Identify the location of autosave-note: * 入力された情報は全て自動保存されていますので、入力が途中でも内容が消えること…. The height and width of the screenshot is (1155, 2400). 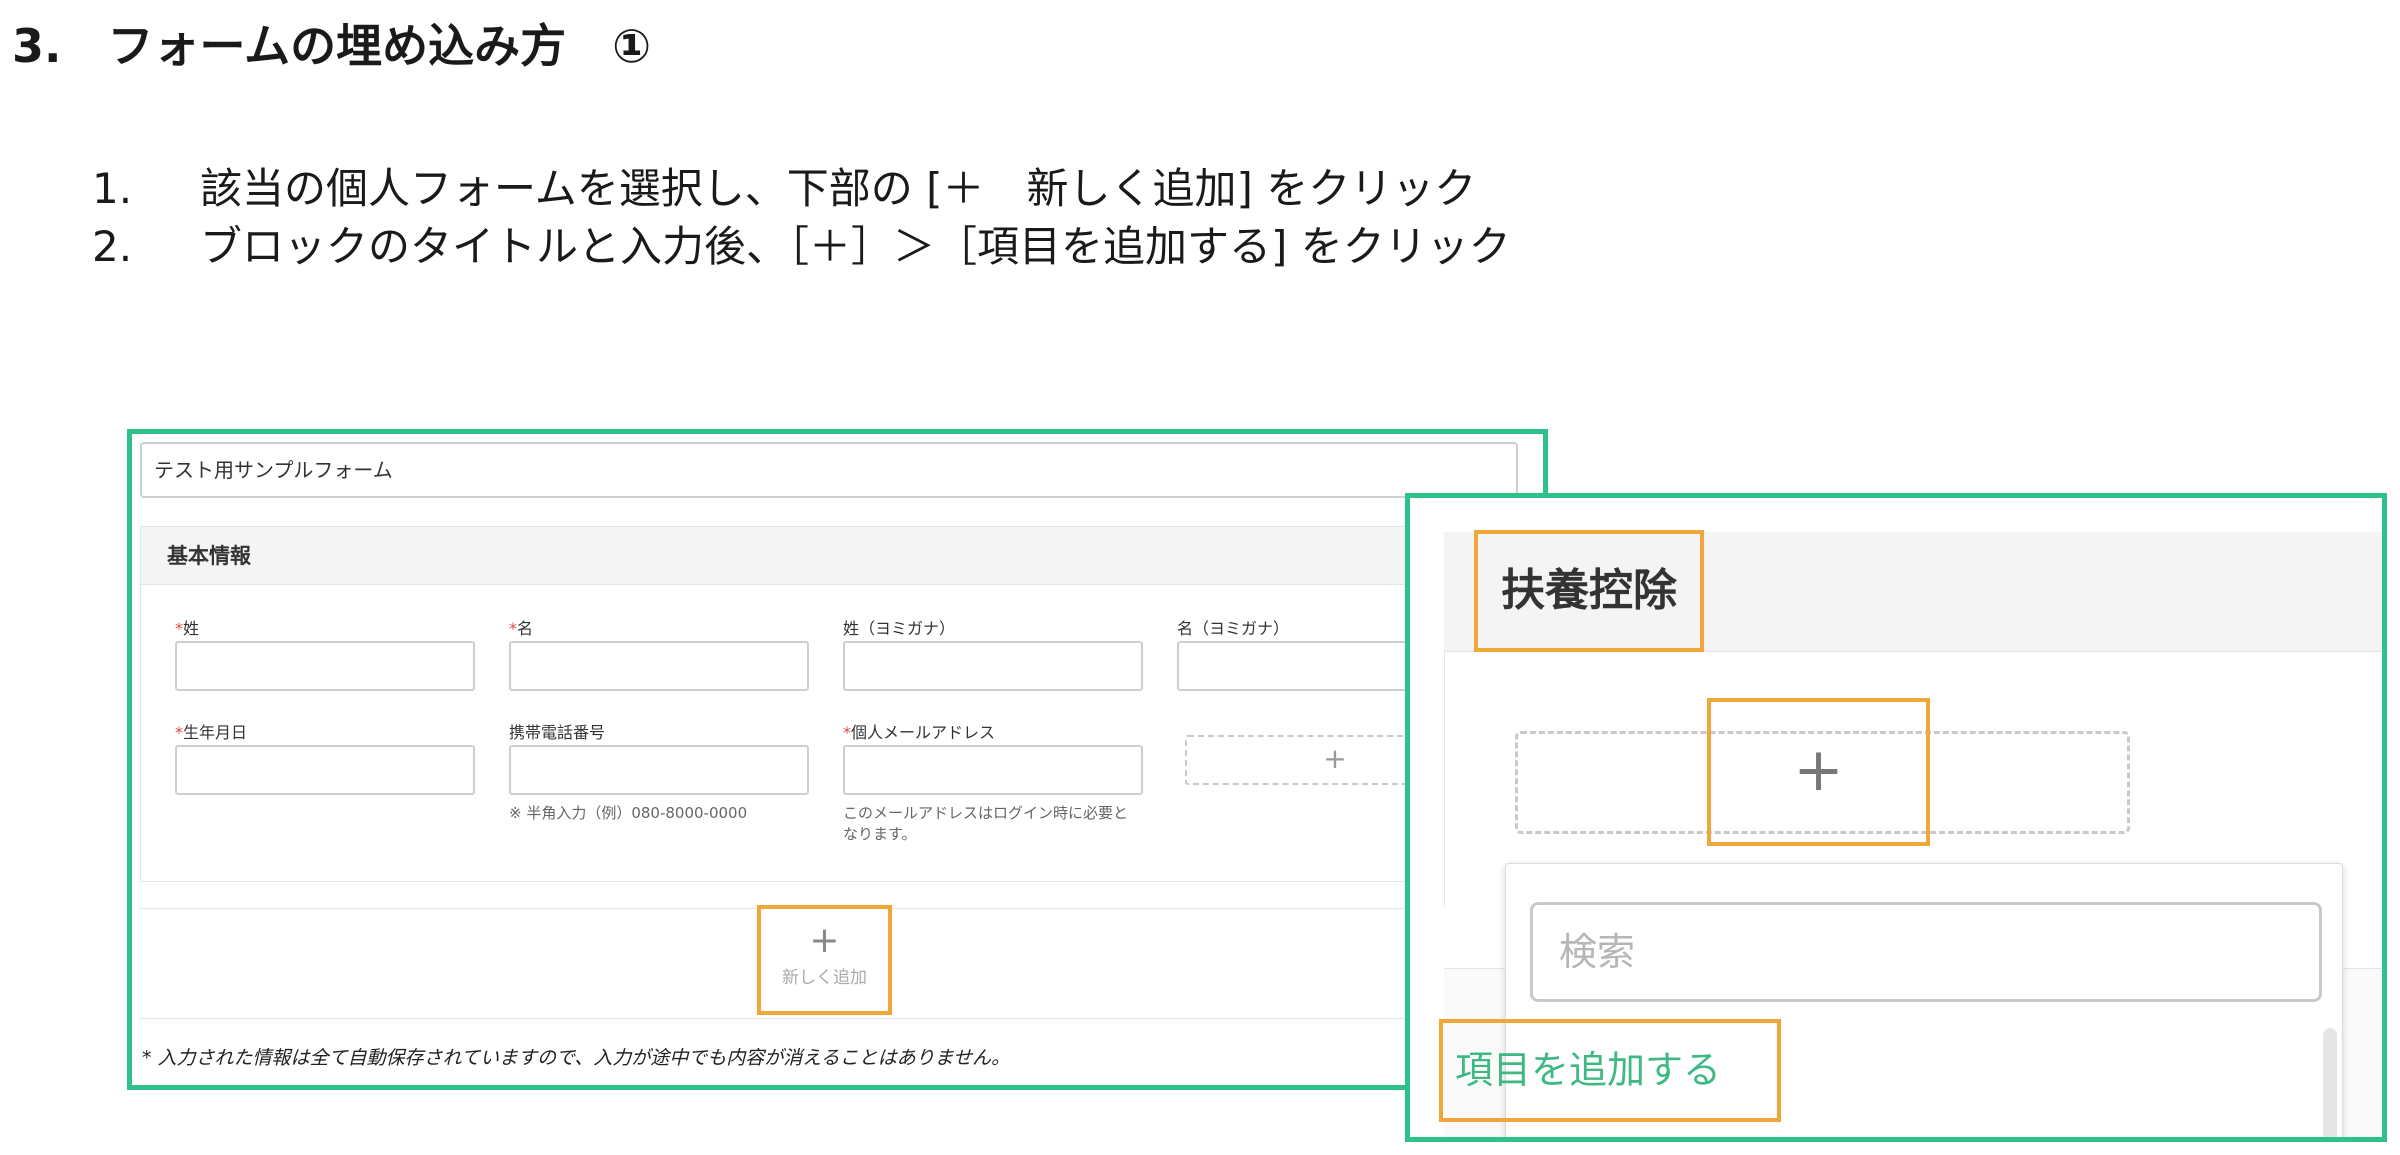
(576, 1058).